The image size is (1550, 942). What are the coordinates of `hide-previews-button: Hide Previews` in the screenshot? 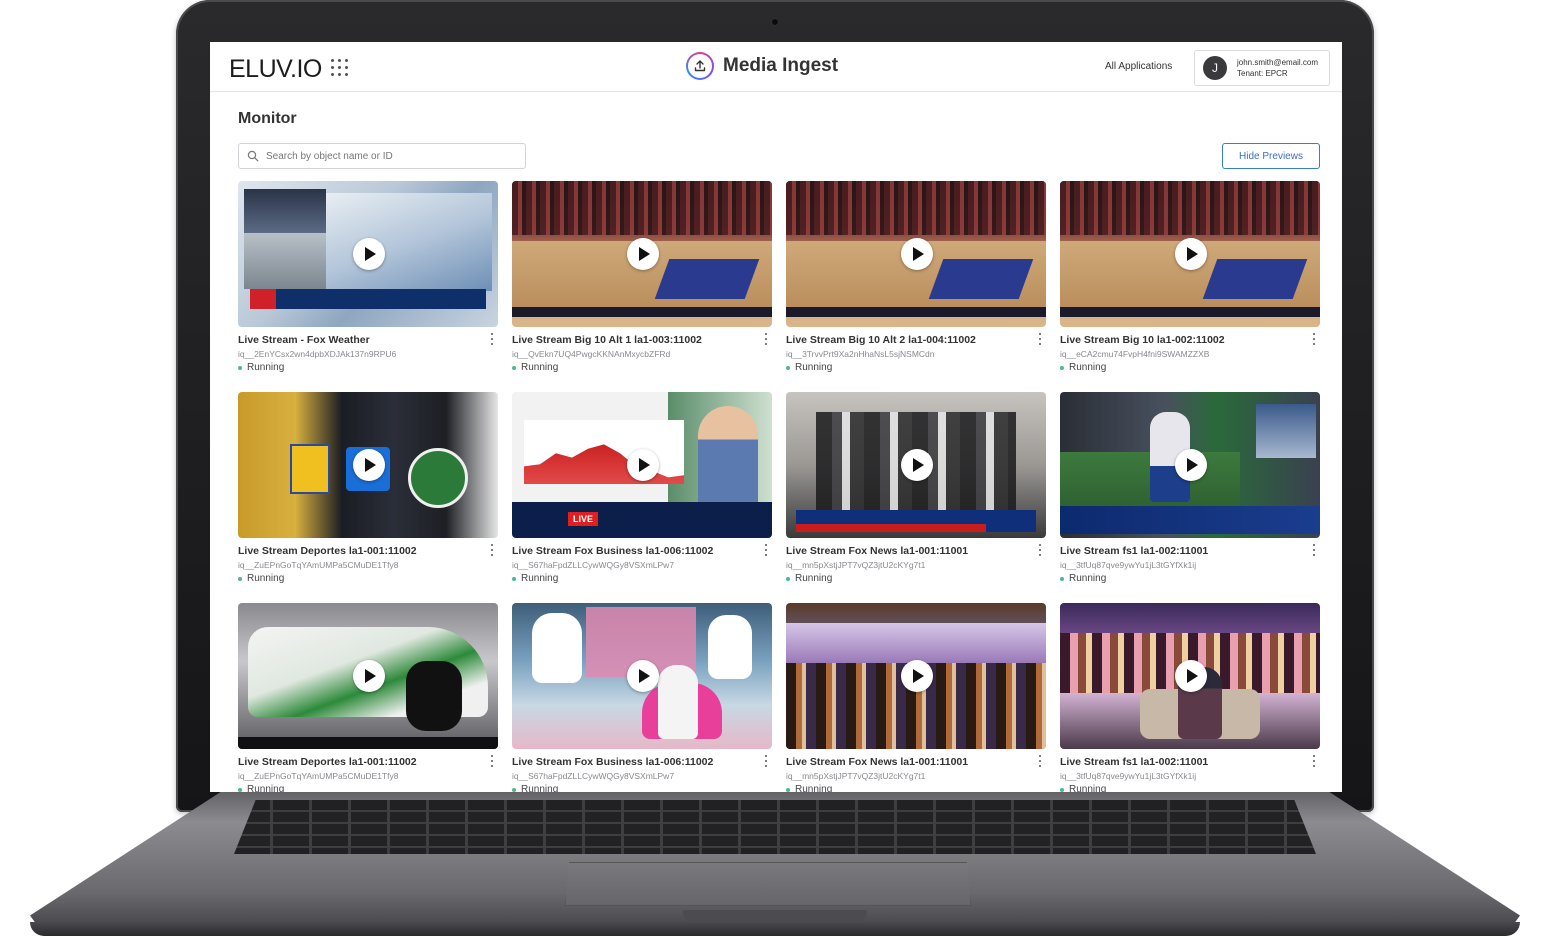 It's located at (1271, 156).